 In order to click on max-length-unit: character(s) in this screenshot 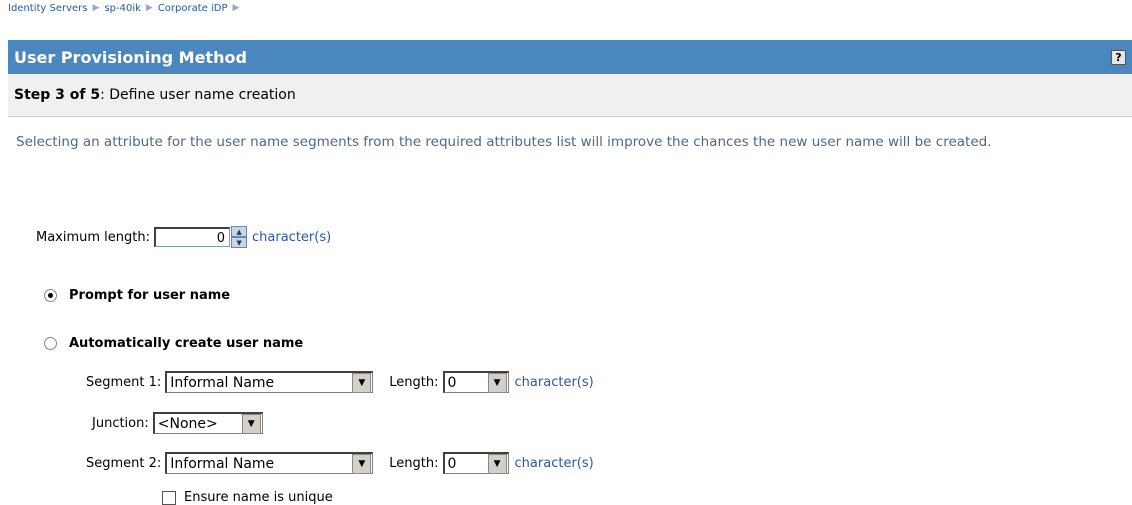, I will do `click(292, 237)`.